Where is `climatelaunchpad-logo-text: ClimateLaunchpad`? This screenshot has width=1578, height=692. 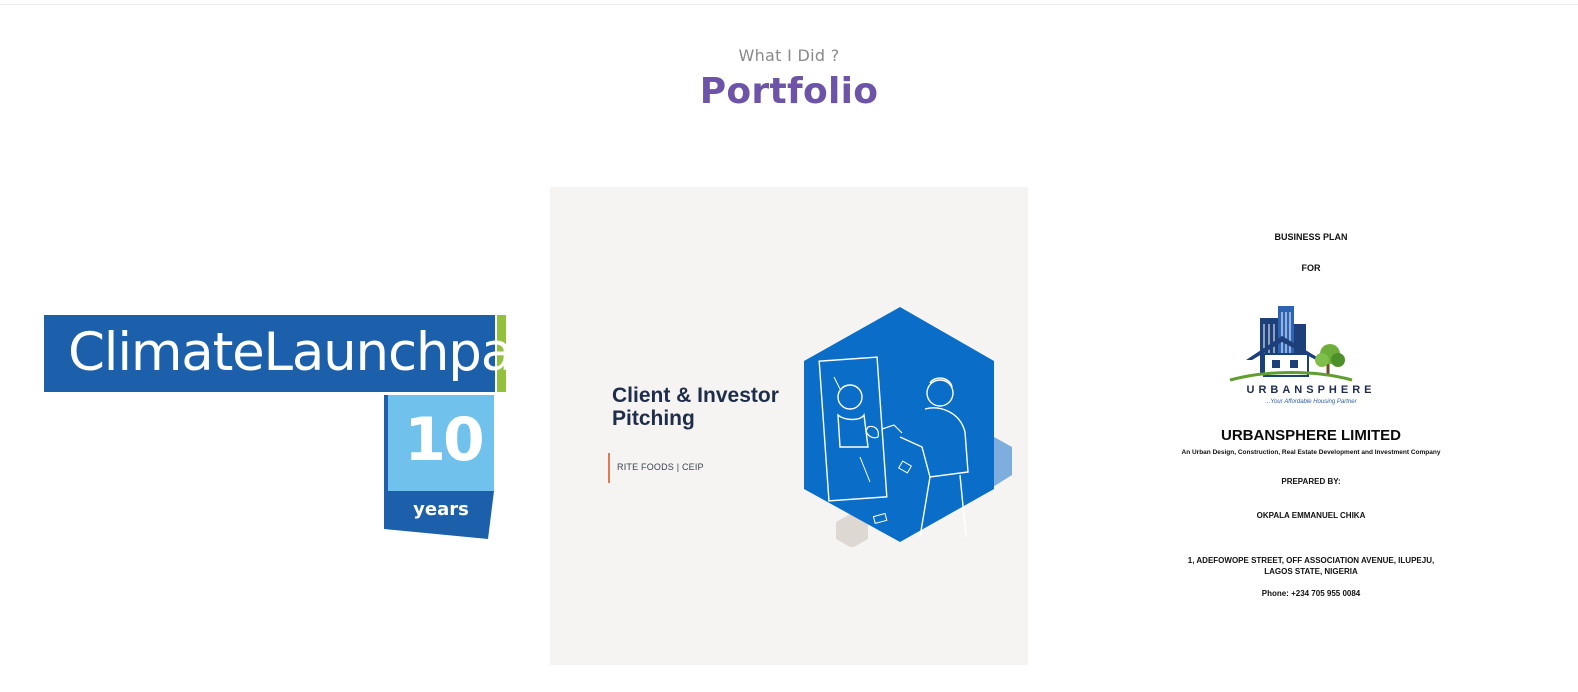 climatelaunchpad-logo-text: ClimateLaunchpad is located at coordinates (287, 352).